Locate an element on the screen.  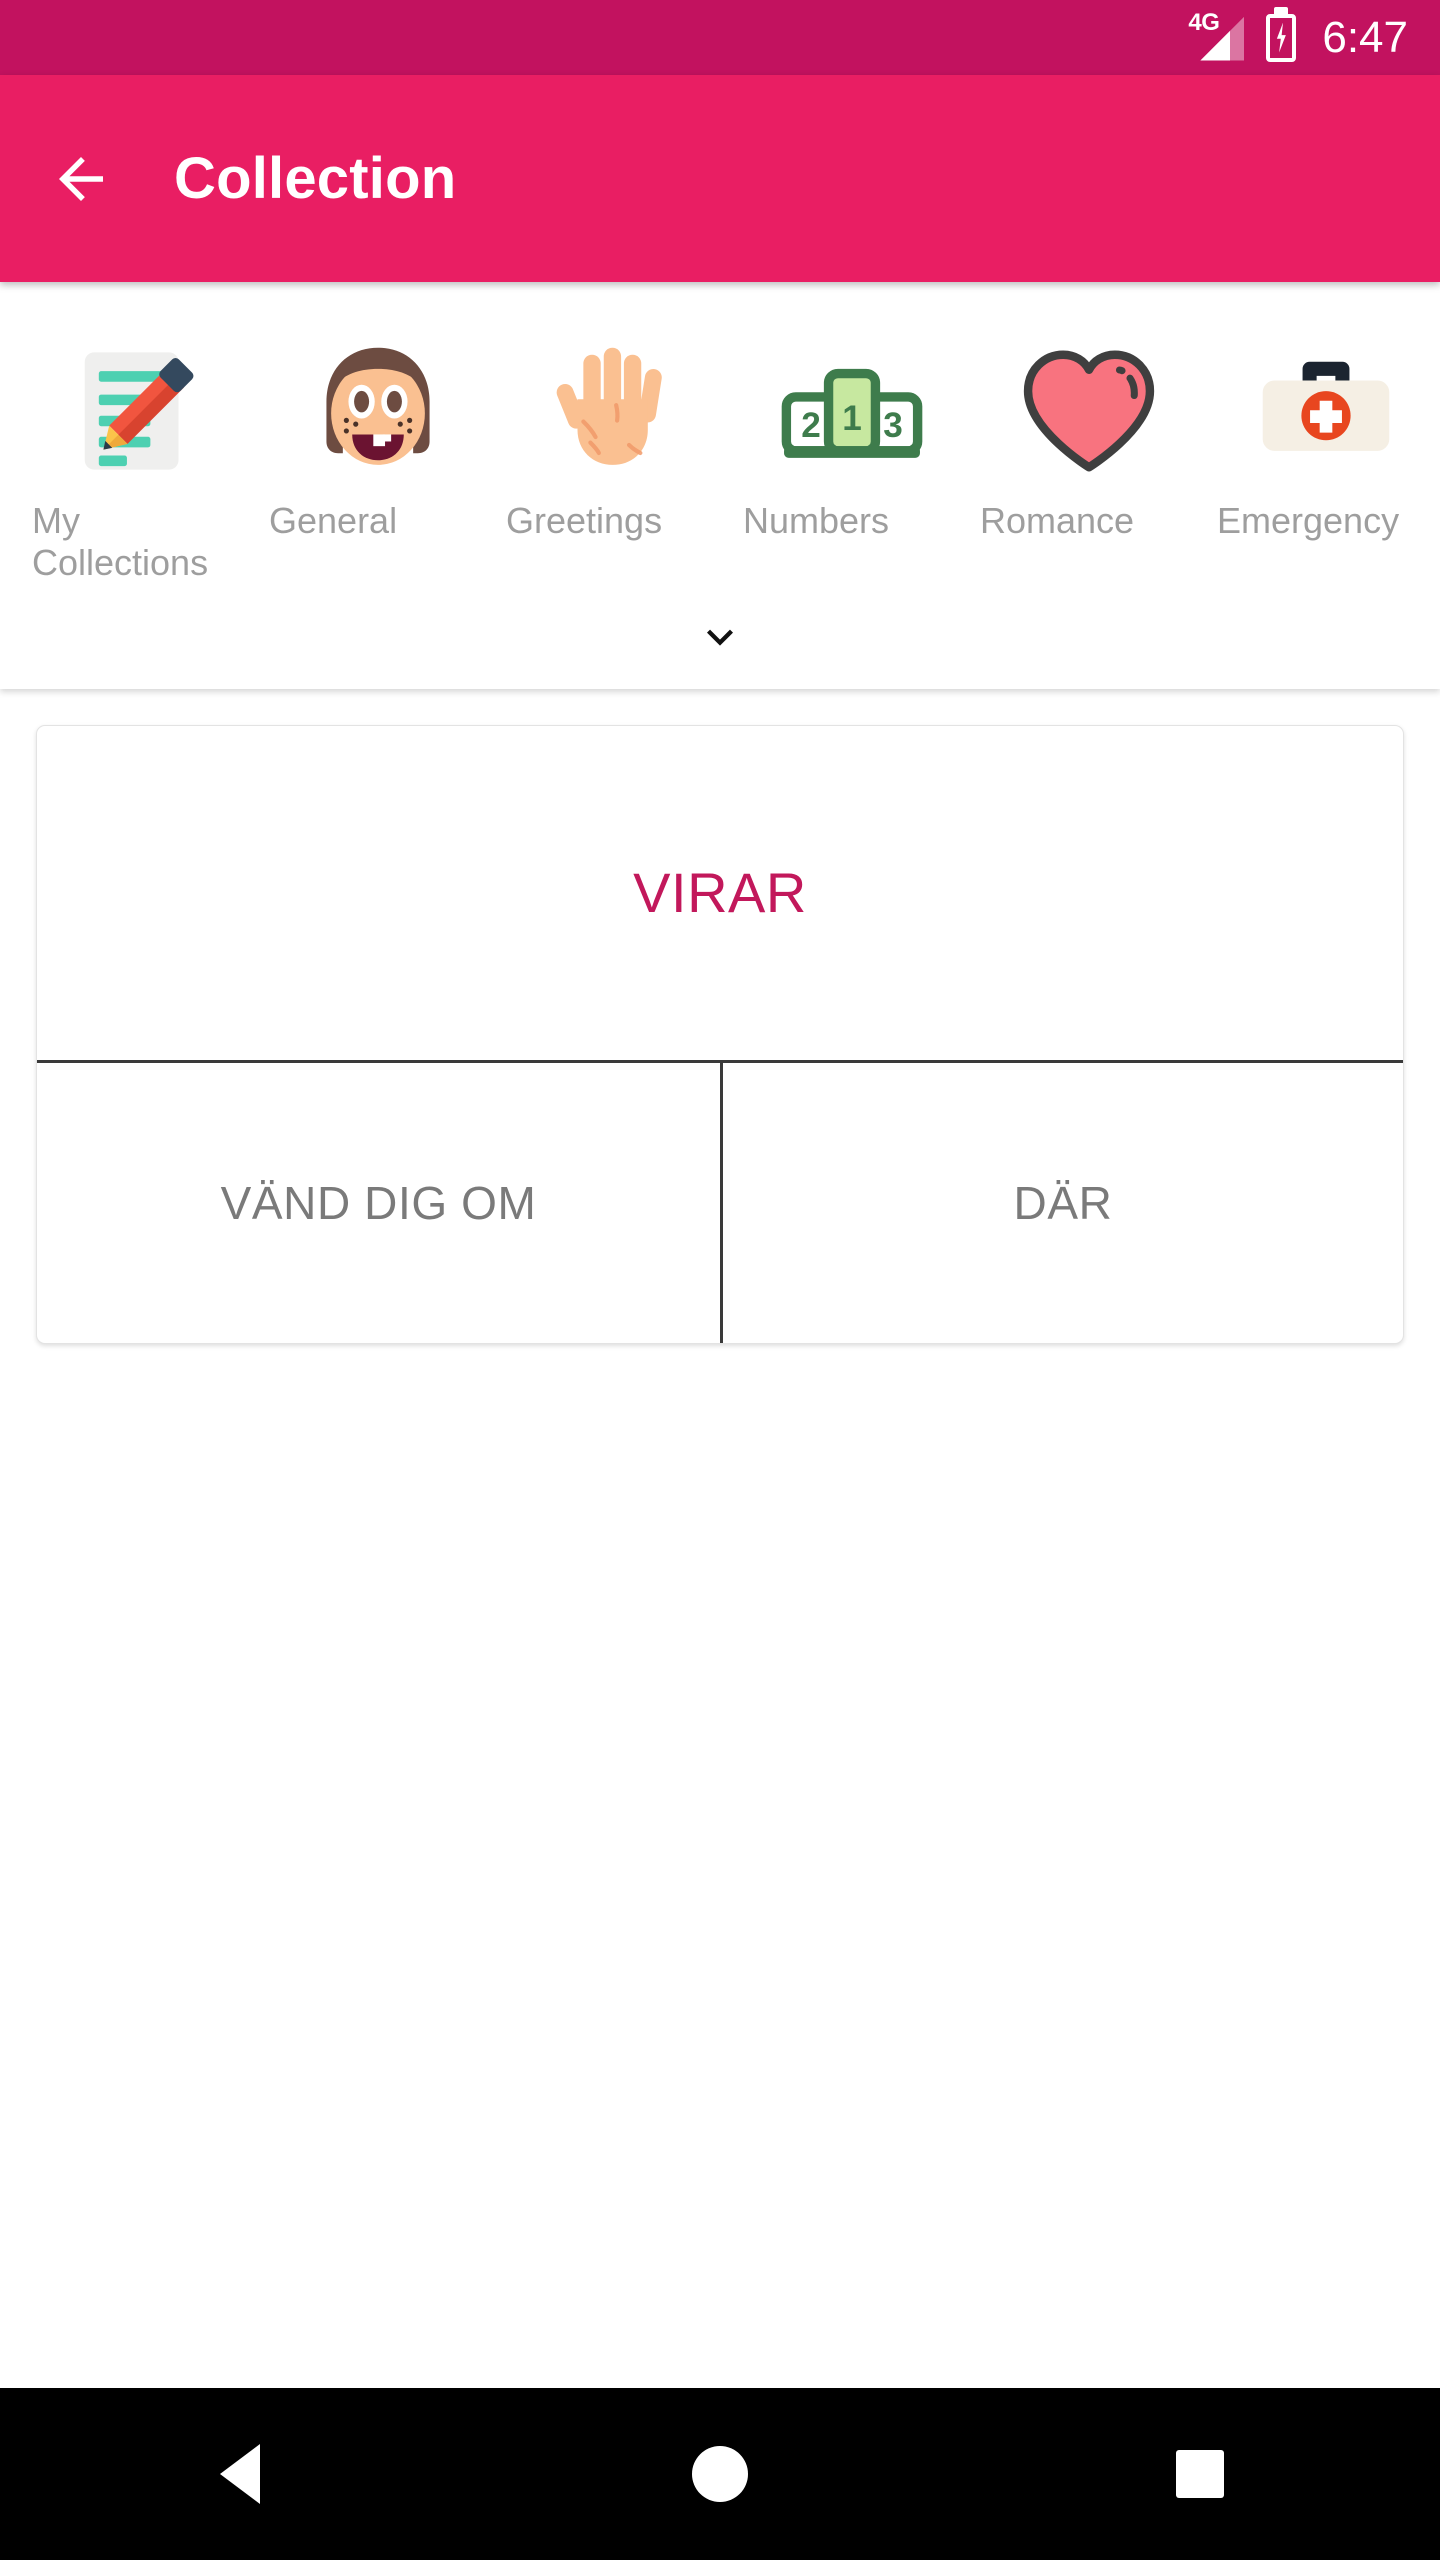
phrase-primary-cell: VIRAR is located at coordinates (720, 894).